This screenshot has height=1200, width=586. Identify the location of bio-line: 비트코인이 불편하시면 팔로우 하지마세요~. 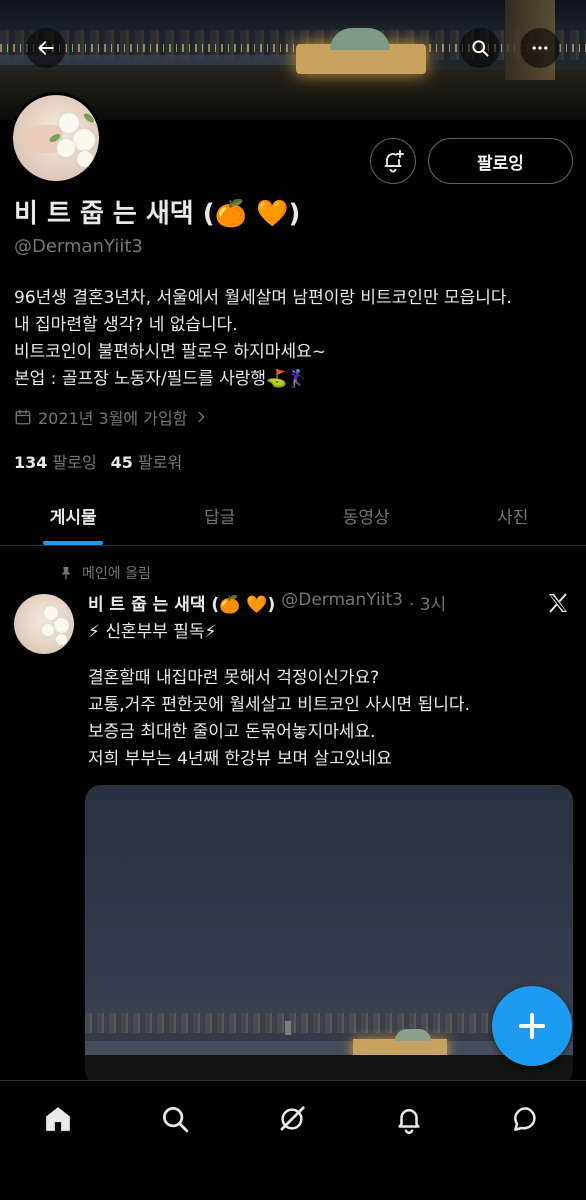
(170, 352).